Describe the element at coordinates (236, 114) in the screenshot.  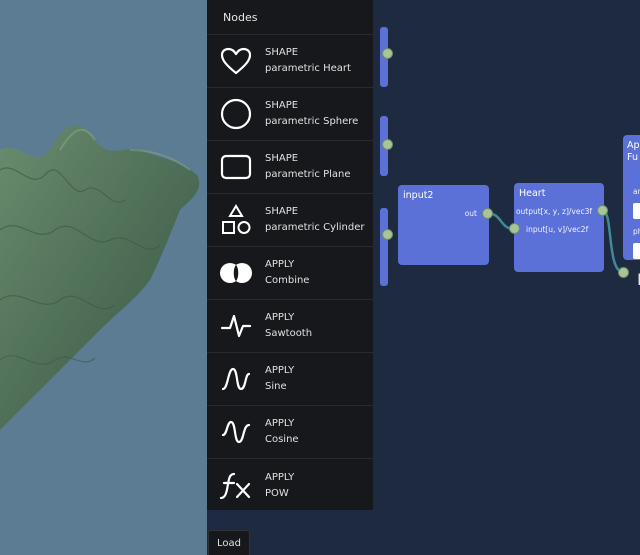
I see `circle-icon` at that location.